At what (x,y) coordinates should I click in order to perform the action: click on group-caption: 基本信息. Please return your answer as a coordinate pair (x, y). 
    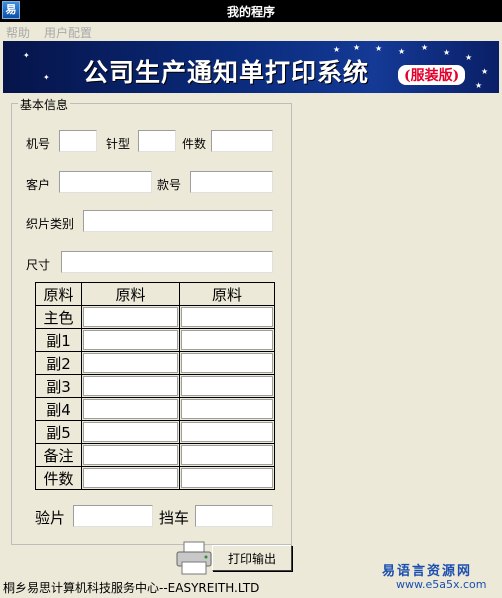
    Looking at the image, I should click on (44, 104).